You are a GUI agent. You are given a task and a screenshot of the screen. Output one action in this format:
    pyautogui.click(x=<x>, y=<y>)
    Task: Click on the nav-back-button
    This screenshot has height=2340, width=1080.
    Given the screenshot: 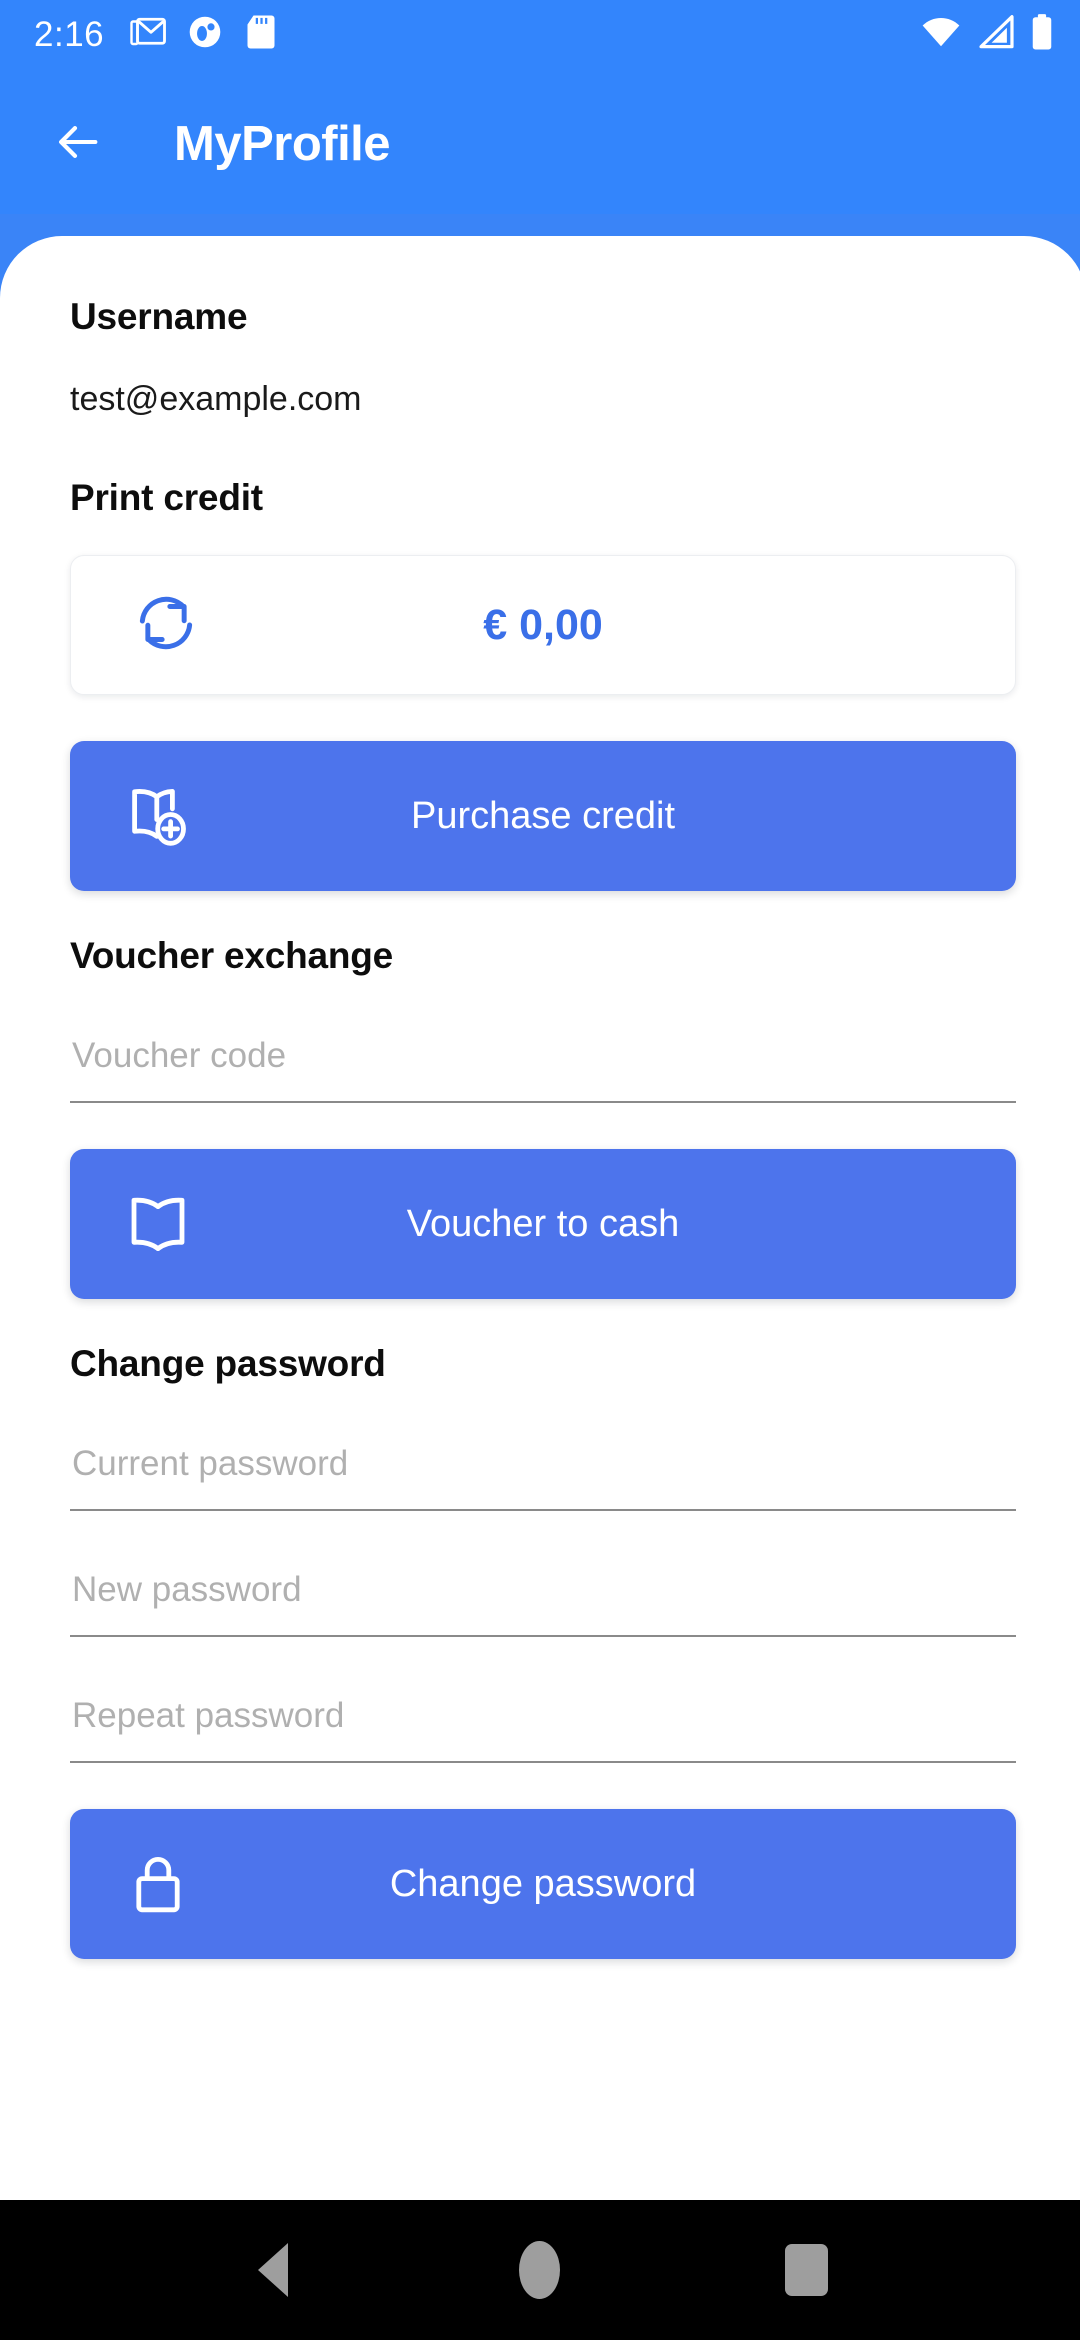 What is the action you would take?
    pyautogui.click(x=273, y=2270)
    